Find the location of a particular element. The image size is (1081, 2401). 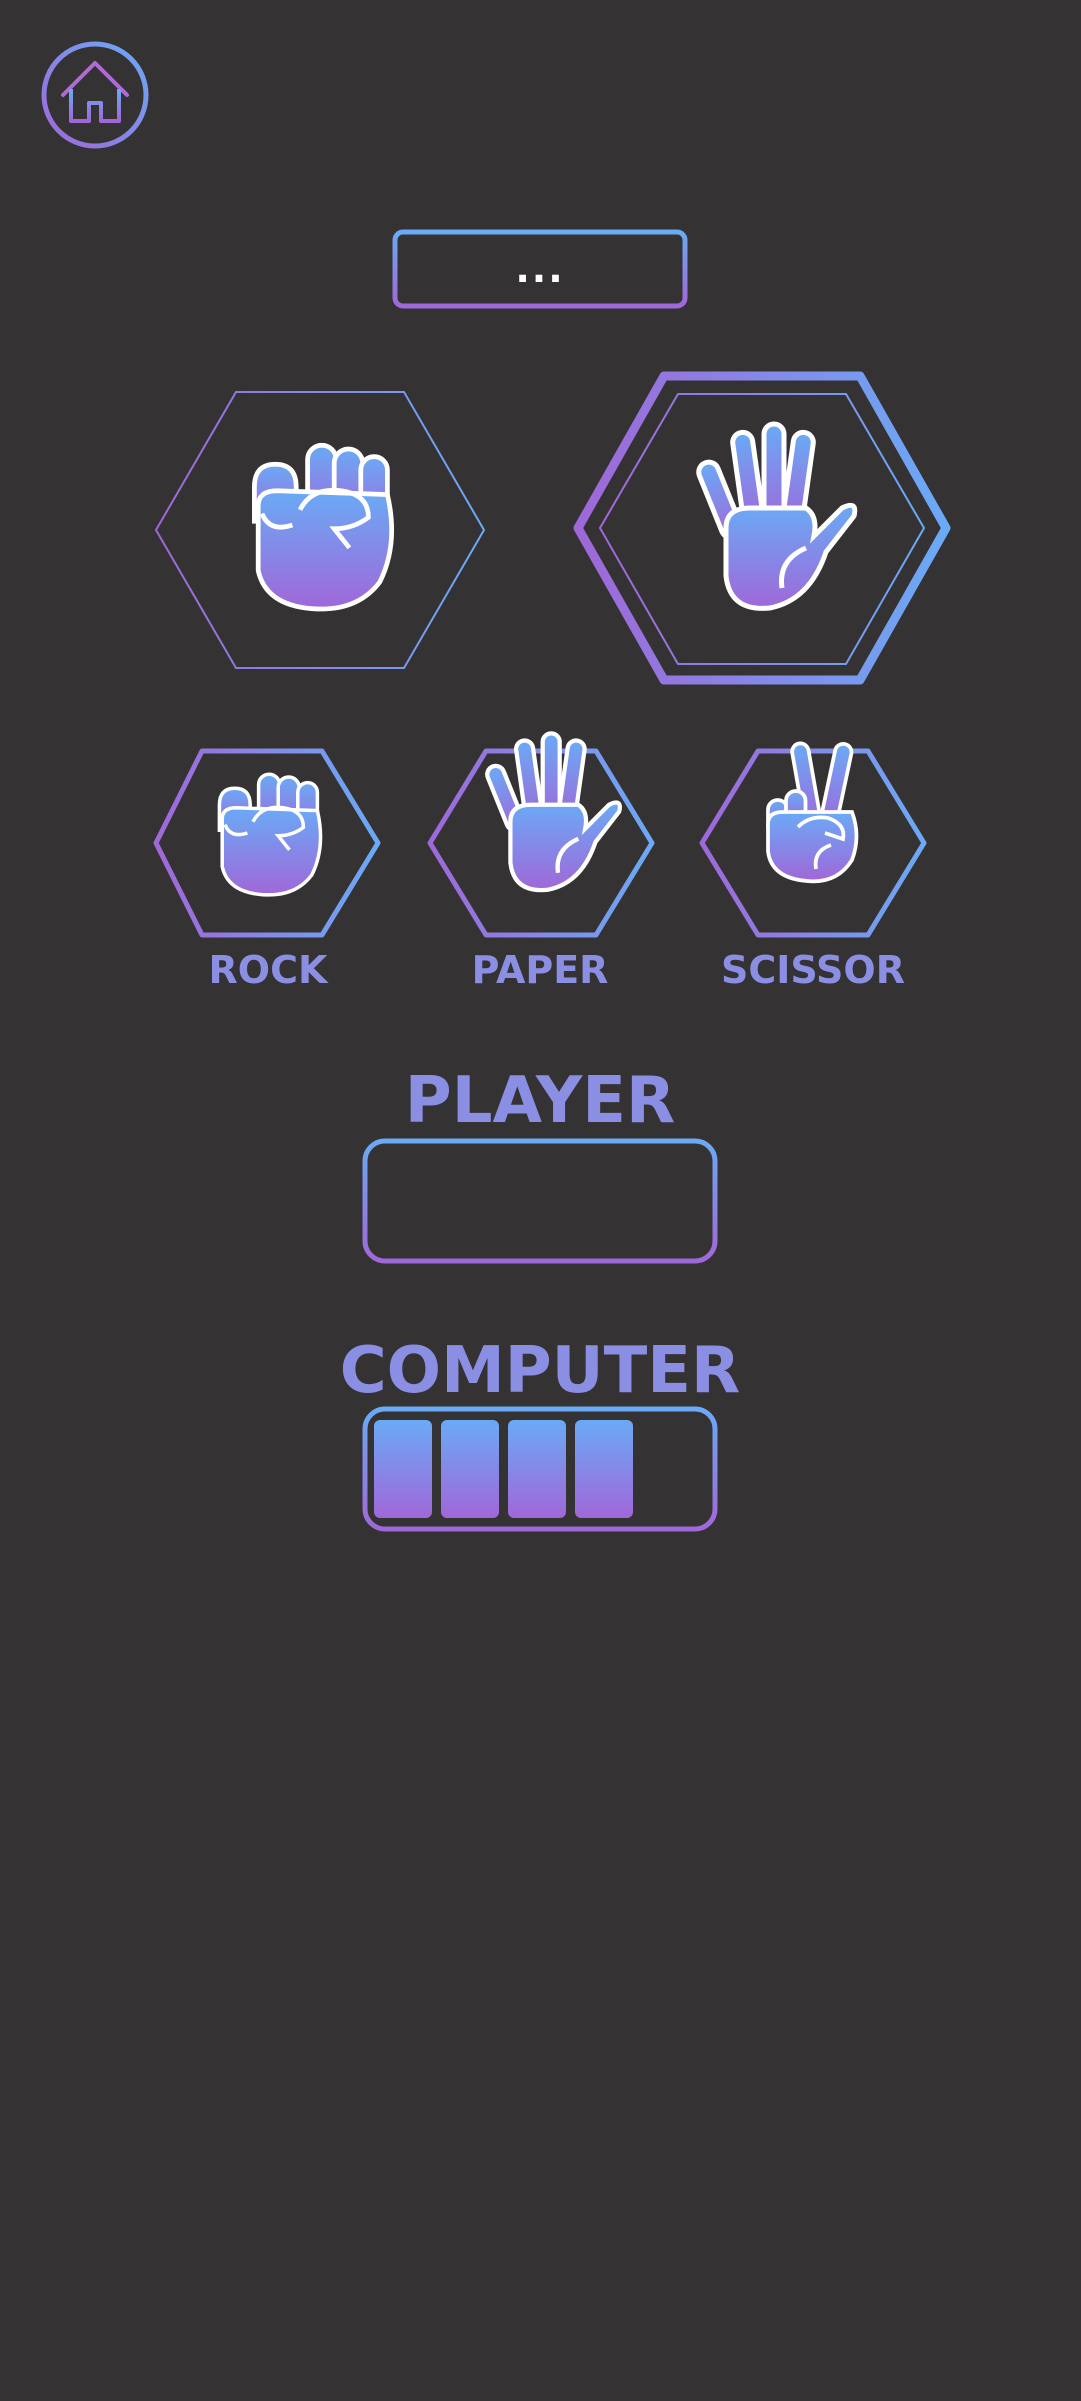

home-icon is located at coordinates (95, 95).